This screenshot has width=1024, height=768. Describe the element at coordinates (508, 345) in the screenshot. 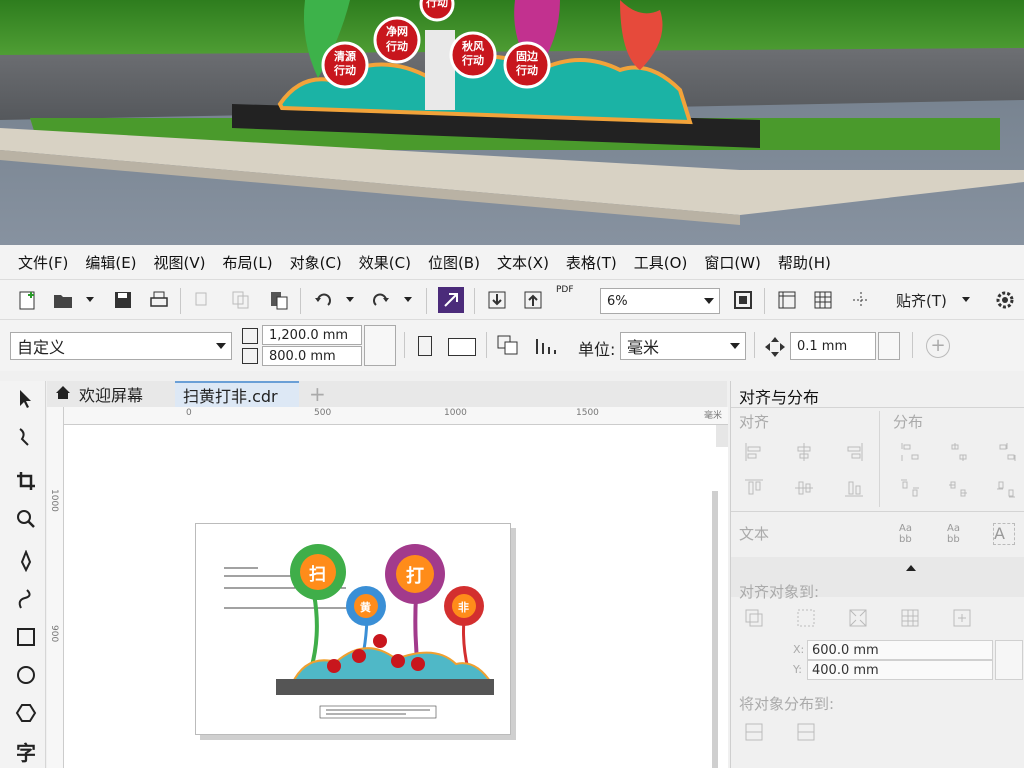

I see `all-pages-icon` at that location.